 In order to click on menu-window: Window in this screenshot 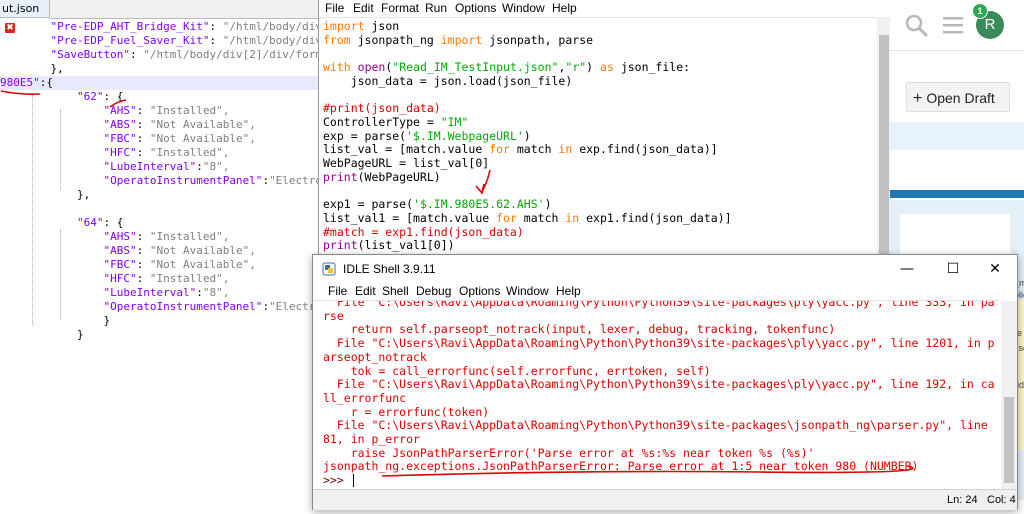, I will do `click(523, 8)`.